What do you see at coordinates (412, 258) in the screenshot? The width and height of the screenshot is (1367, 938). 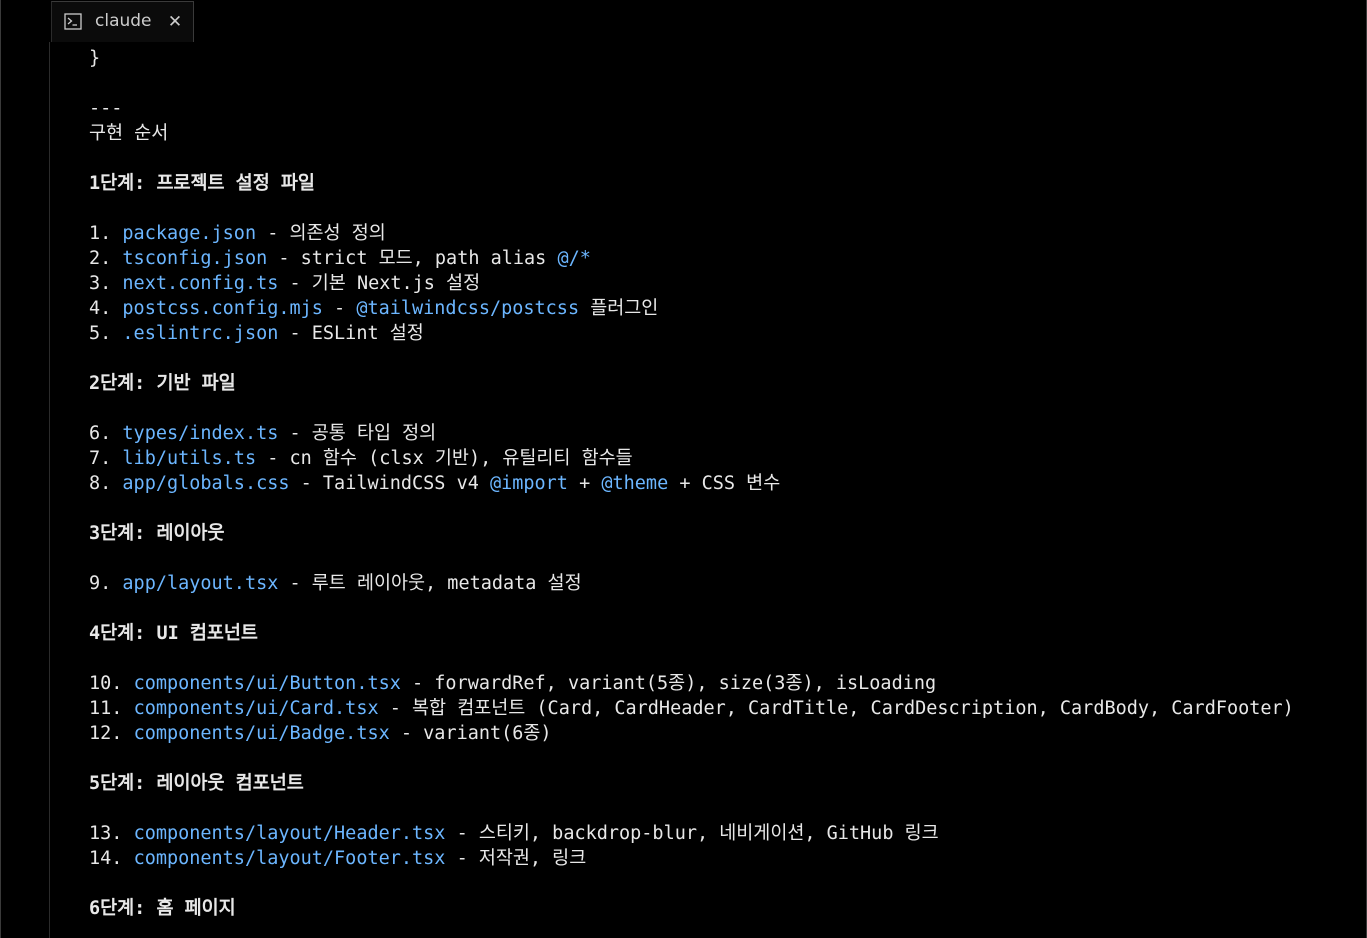 I see `output-text: - strict 모드, path alias` at bounding box center [412, 258].